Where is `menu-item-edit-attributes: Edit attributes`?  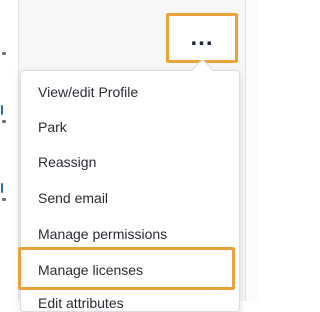 menu-item-edit-attributes: Edit attributes is located at coordinates (81, 303).